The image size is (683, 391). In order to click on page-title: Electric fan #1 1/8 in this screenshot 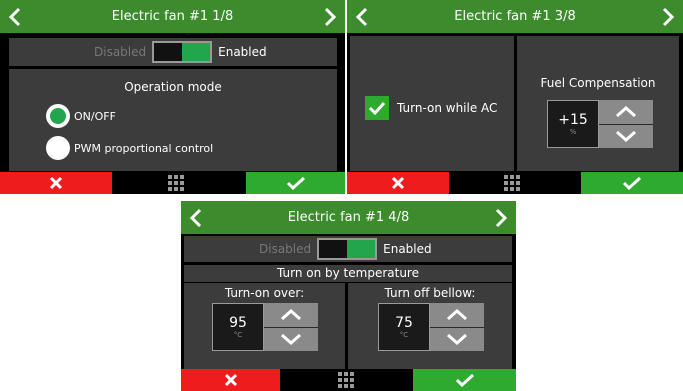, I will do `click(172, 16)`.